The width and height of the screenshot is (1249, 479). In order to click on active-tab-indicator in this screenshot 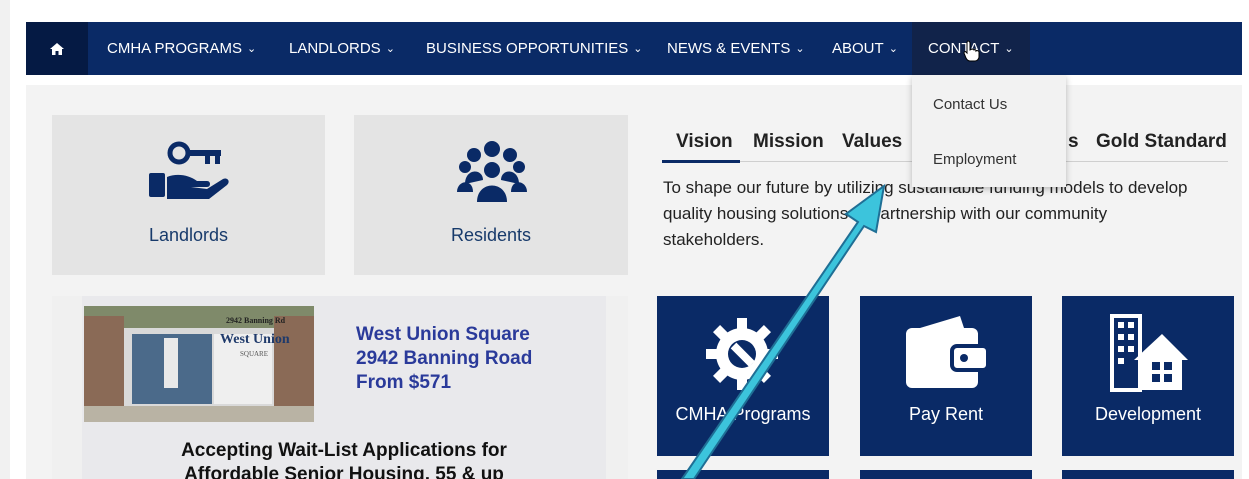, I will do `click(701, 161)`.